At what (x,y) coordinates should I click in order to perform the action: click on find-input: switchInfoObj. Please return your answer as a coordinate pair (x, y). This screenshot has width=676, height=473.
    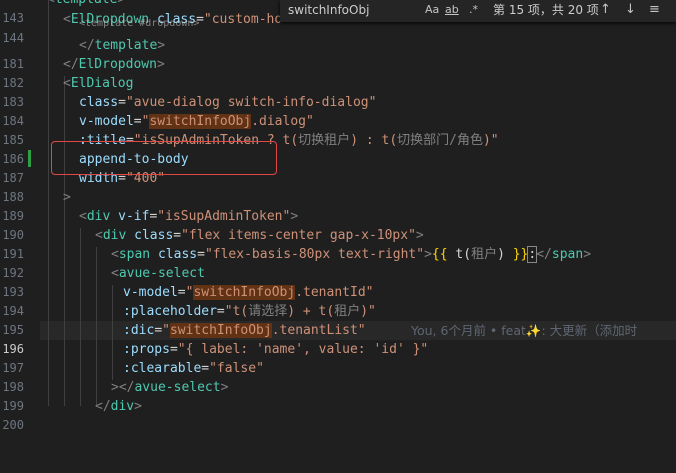
    Looking at the image, I should click on (343, 10).